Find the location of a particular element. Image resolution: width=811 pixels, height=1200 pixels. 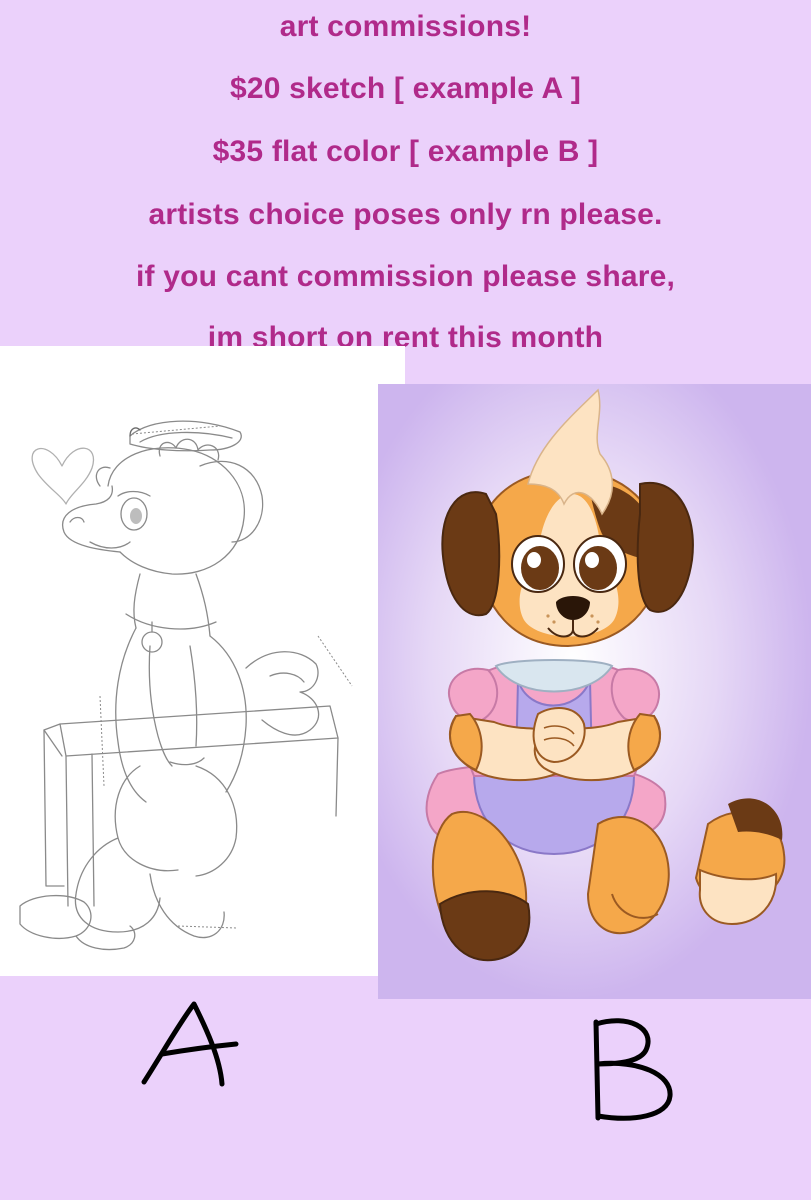

poses-note-line: artists choice poses only rn please. is located at coordinates (405, 214).